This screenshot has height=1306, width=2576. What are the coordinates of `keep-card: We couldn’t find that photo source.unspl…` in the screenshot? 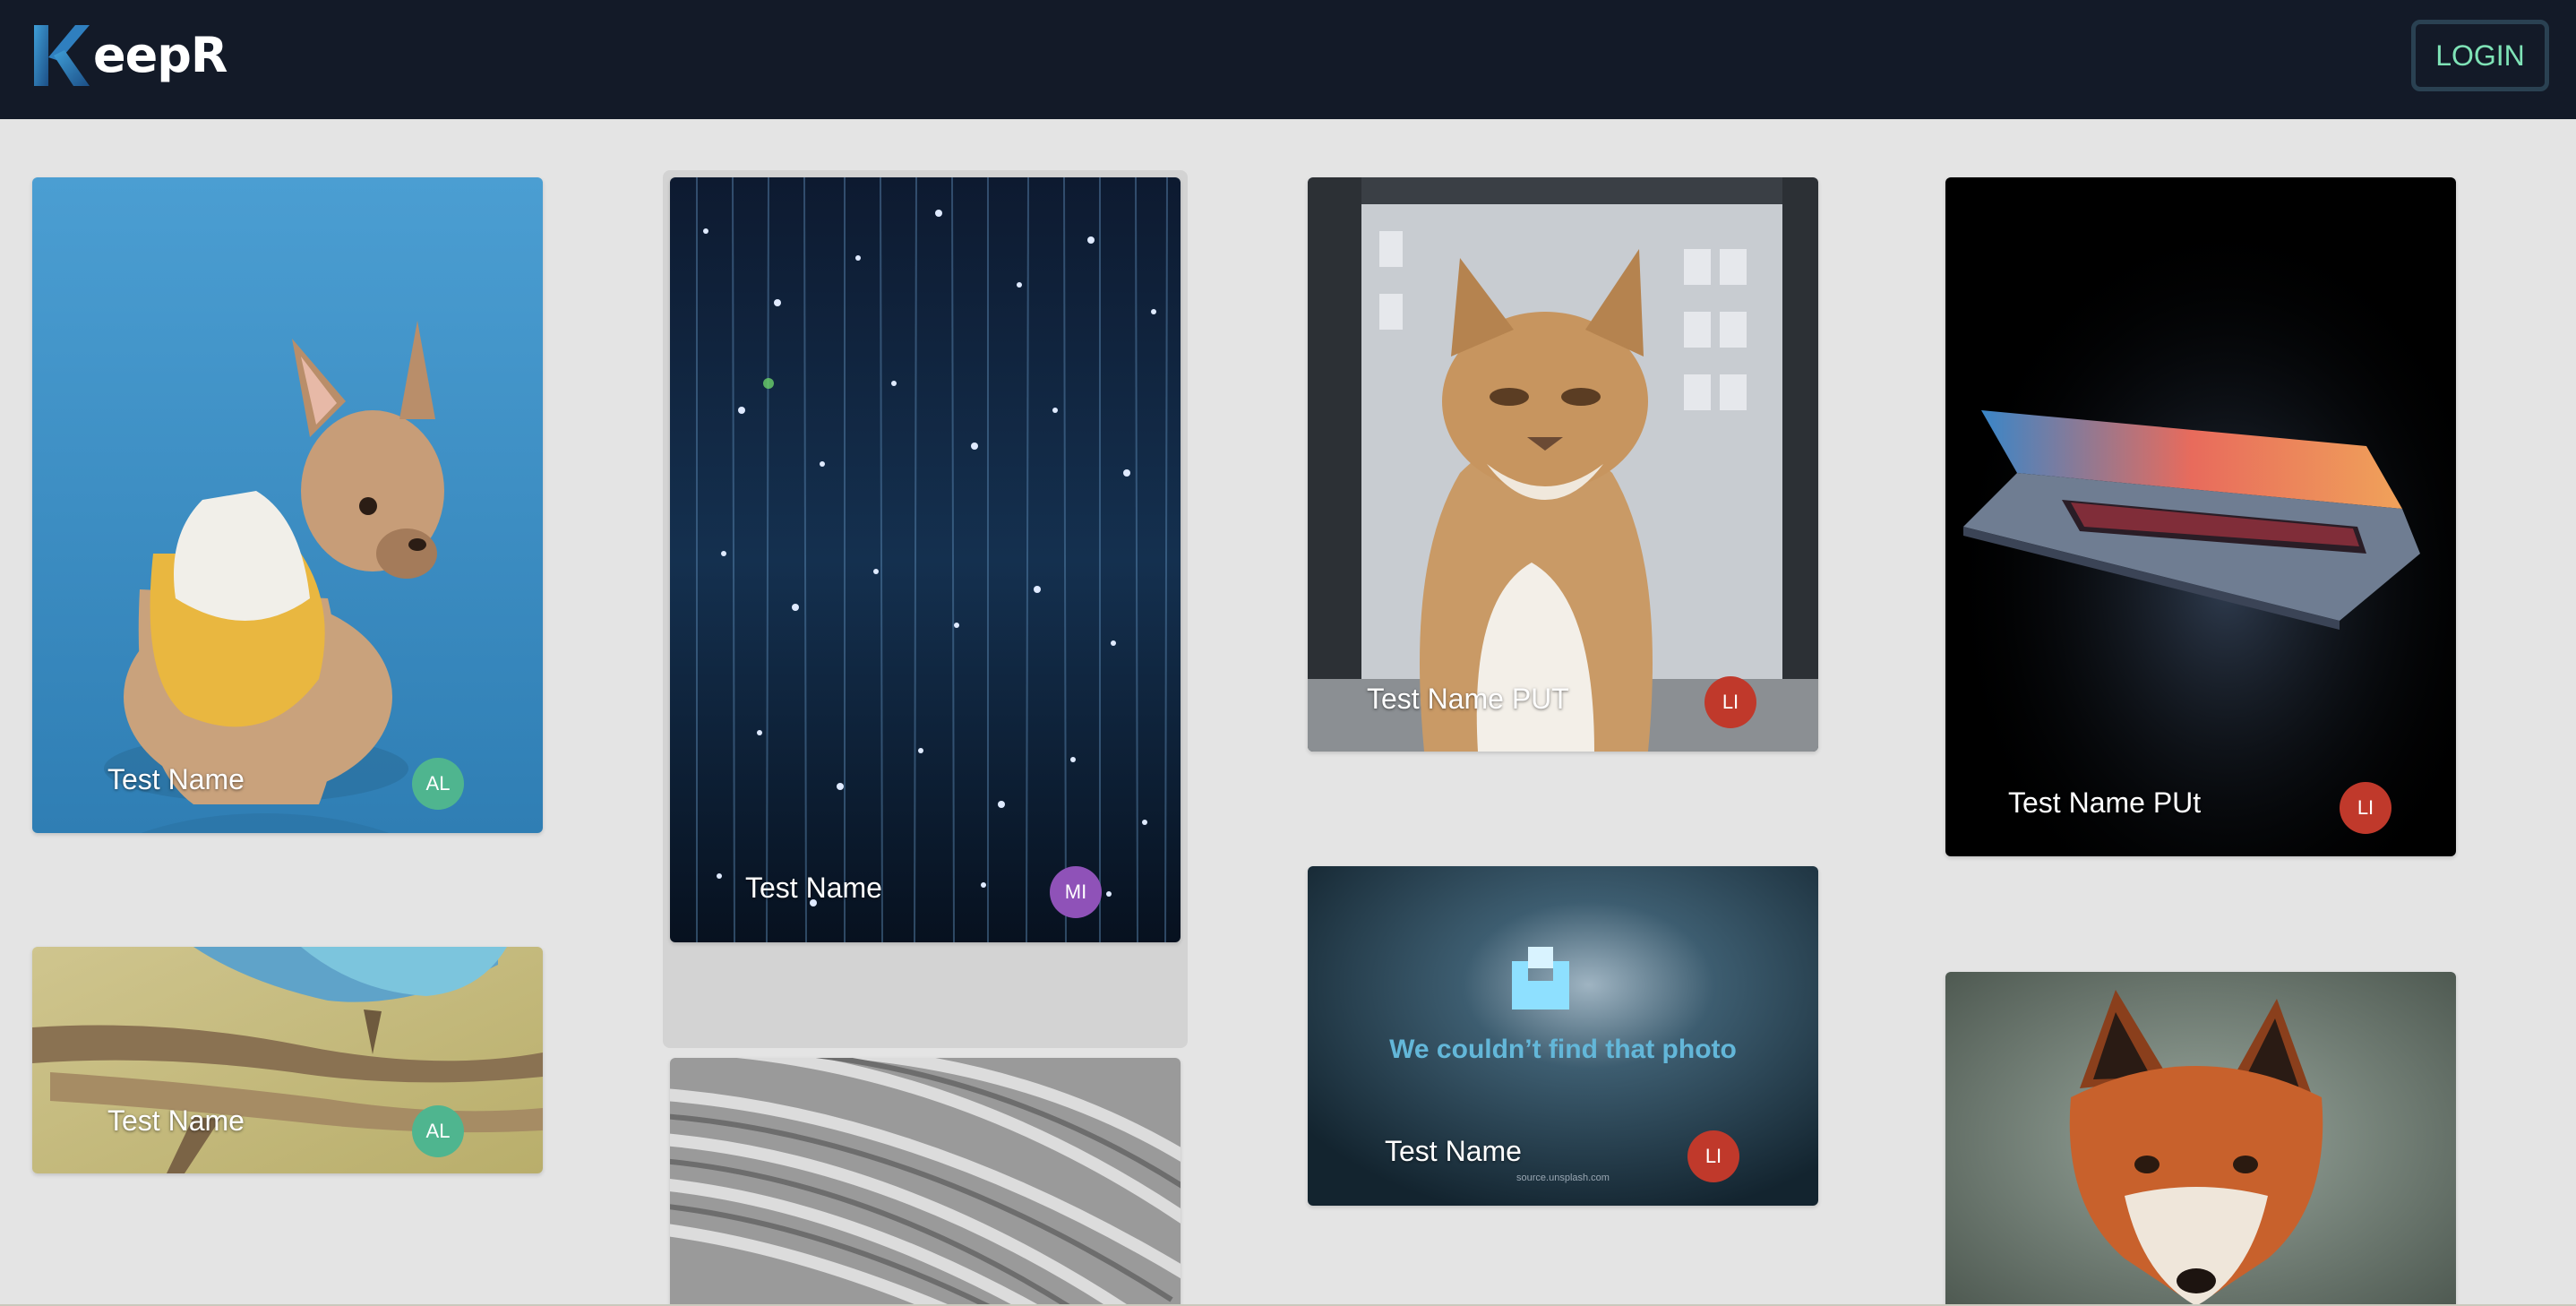 It's located at (1563, 1036).